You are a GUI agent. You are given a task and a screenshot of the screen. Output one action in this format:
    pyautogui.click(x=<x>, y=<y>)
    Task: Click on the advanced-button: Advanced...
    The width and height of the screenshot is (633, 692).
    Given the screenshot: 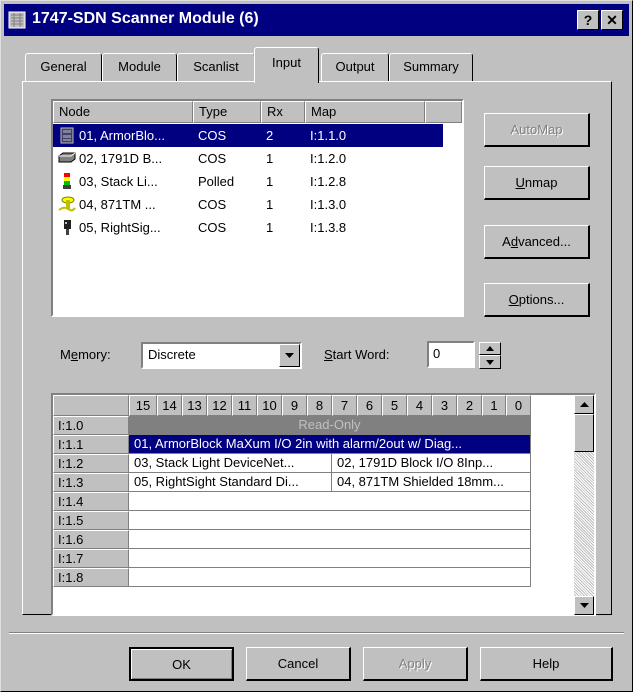 What is the action you would take?
    pyautogui.click(x=537, y=242)
    